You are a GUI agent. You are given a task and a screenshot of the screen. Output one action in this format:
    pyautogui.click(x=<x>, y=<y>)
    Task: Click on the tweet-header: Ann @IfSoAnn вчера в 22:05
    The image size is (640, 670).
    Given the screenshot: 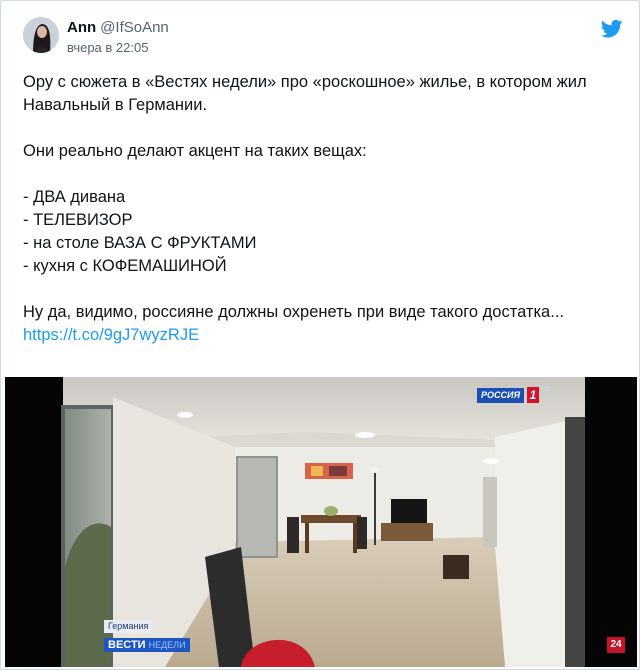 What is the action you would take?
    pyautogui.click(x=323, y=38)
    